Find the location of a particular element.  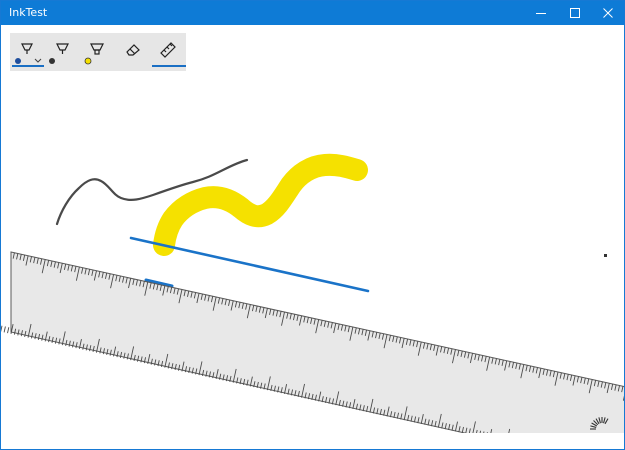

pencil-icon is located at coordinates (62, 48).